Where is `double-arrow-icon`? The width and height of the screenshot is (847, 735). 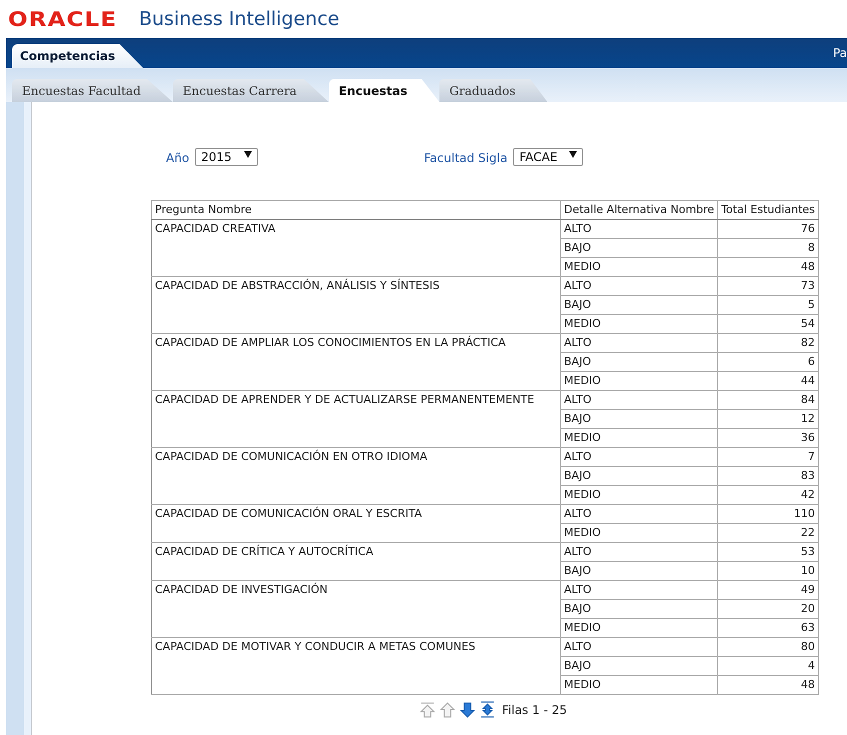
double-arrow-icon is located at coordinates (487, 709).